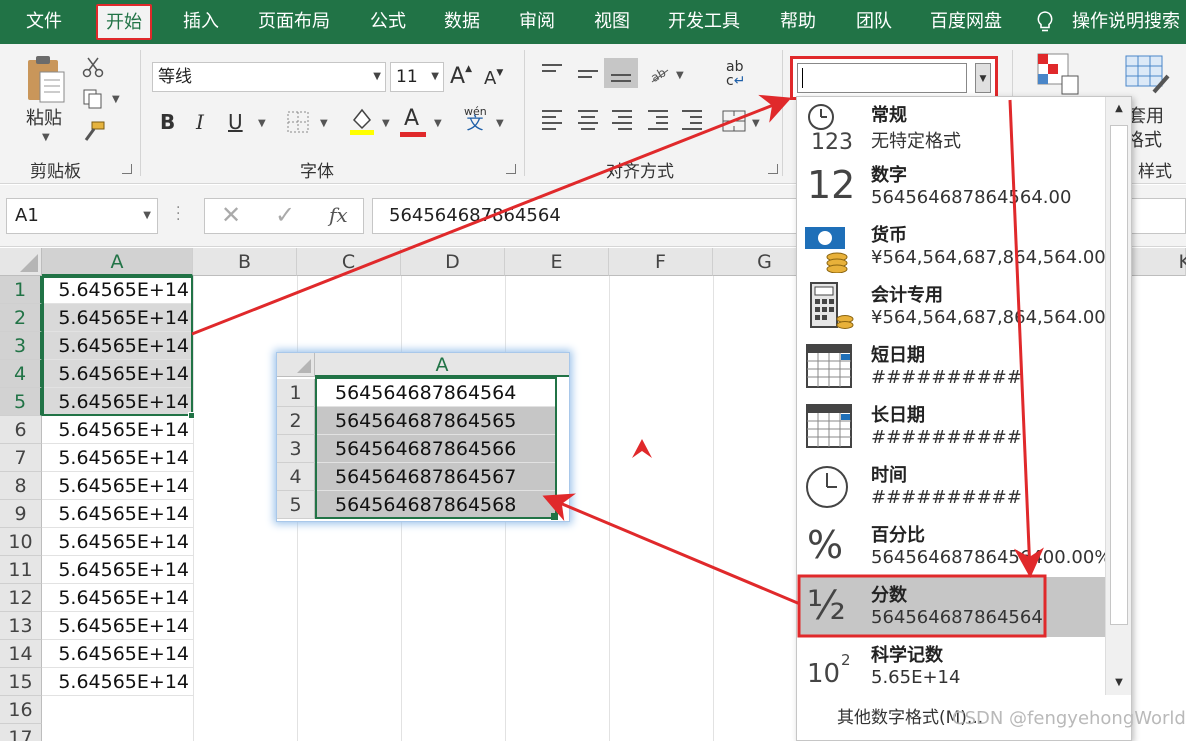 This screenshot has height=741, width=1186. Describe the element at coordinates (952, 607) in the screenshot. I see `format-item: ½ 分数 564564687864564` at that location.